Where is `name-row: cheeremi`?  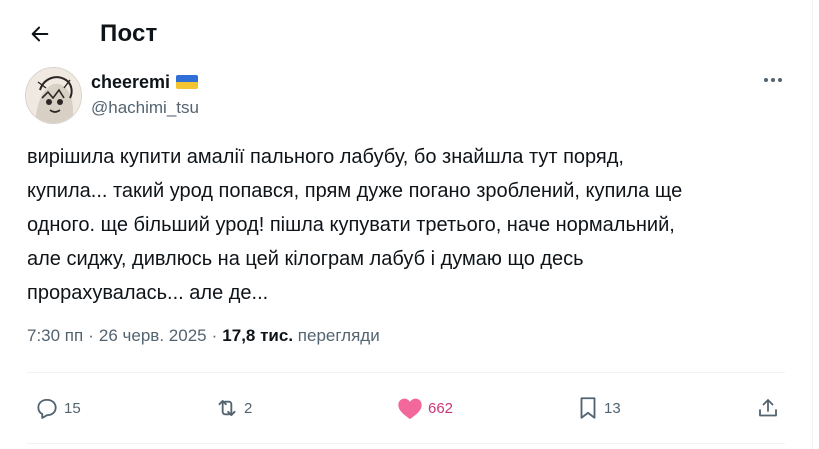 name-row: cheeremi is located at coordinates (145, 82).